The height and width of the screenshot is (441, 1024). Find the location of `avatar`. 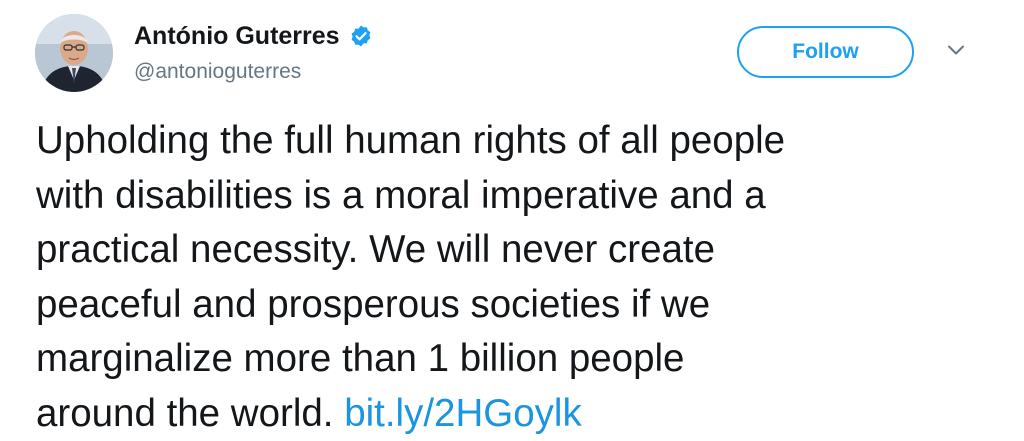

avatar is located at coordinates (74, 53).